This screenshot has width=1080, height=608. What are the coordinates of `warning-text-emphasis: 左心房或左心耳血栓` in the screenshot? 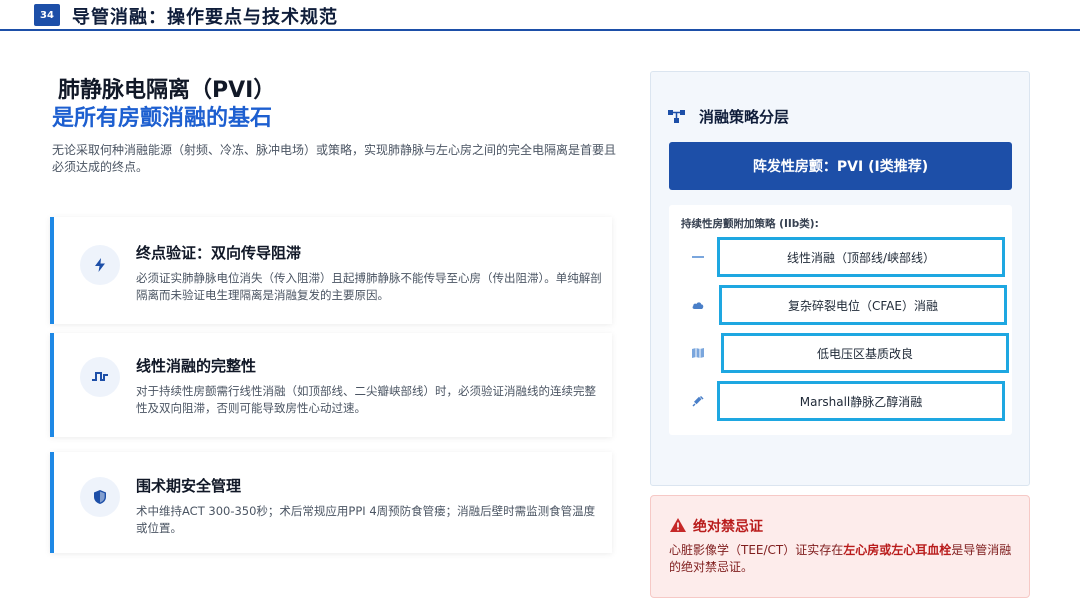 It's located at (897, 550).